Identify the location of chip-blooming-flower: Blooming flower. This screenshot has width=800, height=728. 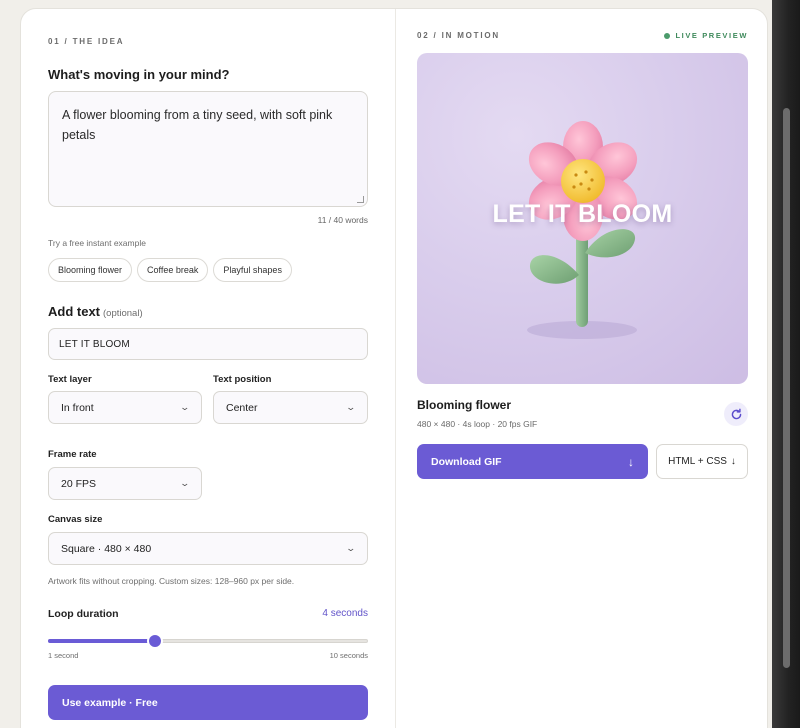
(90, 270).